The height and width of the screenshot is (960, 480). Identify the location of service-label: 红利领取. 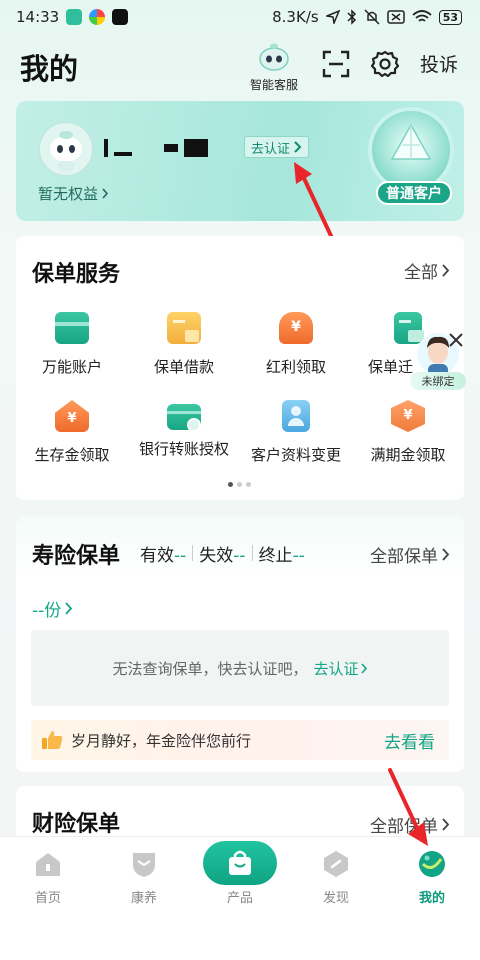
(295, 367).